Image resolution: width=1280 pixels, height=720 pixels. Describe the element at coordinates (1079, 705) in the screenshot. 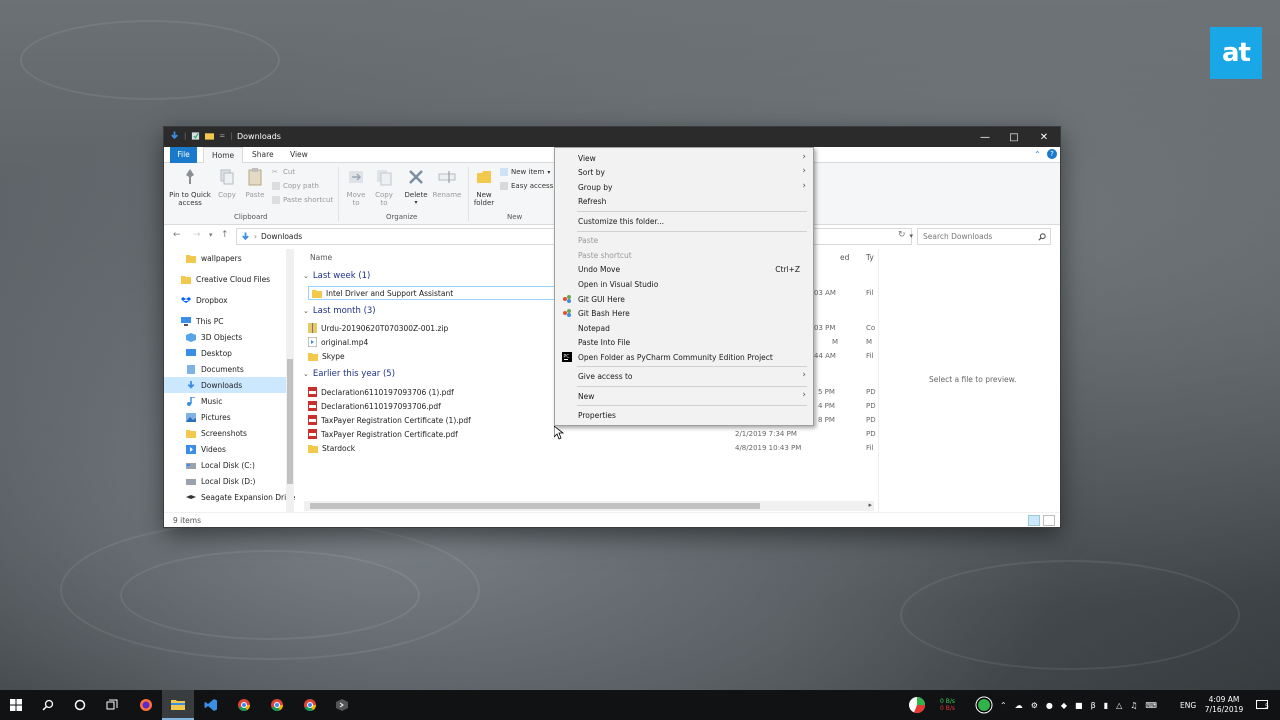

I see `usb-icon: ■` at that location.